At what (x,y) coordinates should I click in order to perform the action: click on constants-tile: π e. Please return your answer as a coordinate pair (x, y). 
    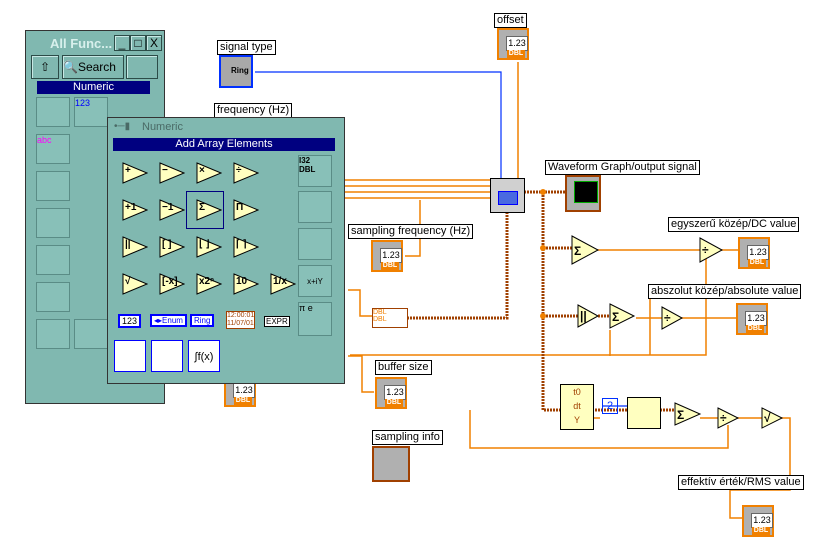
    Looking at the image, I should click on (315, 319).